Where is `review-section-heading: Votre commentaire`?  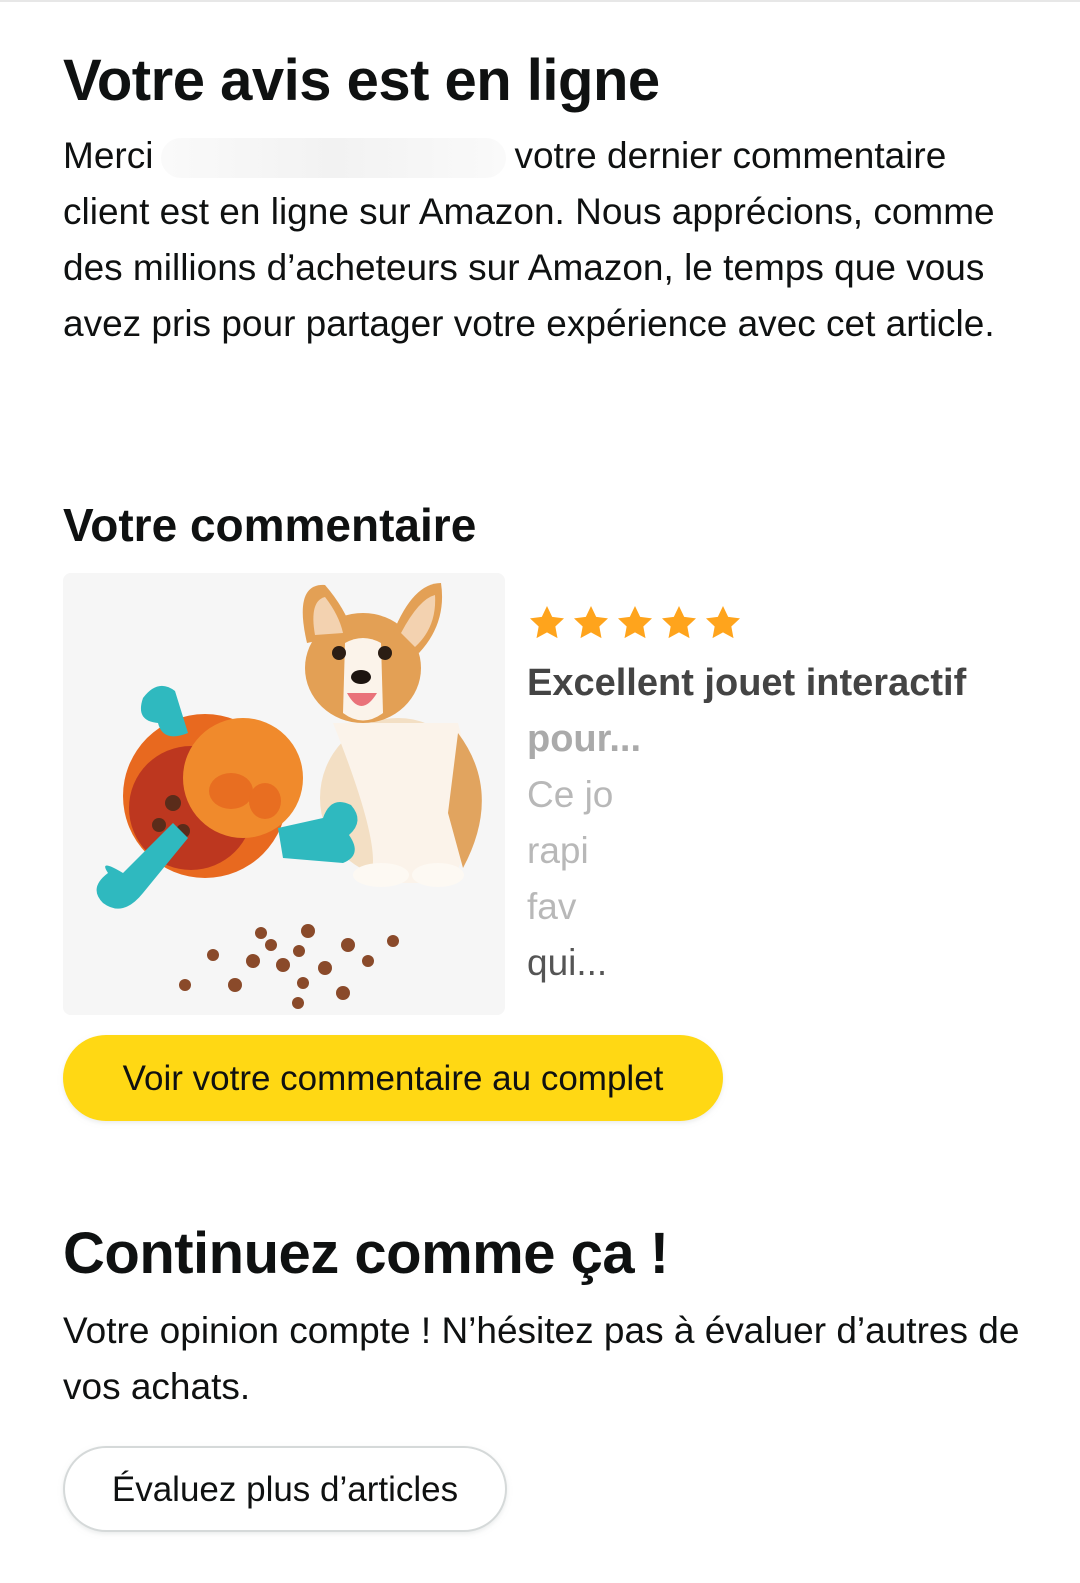 review-section-heading: Votre commentaire is located at coordinates (270, 525).